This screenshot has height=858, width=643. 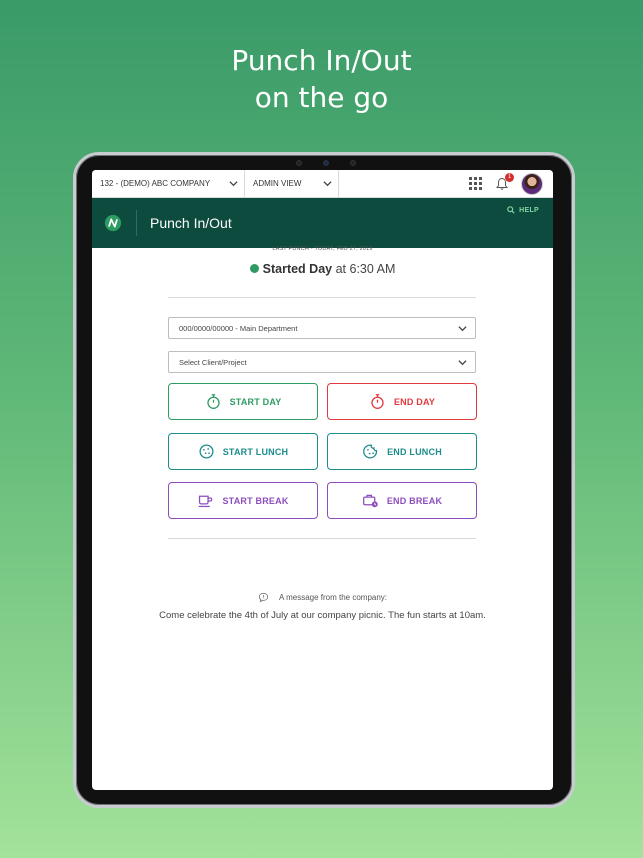 What do you see at coordinates (321, 79) in the screenshot?
I see `promo-headline: Punch In/Out on the go` at bounding box center [321, 79].